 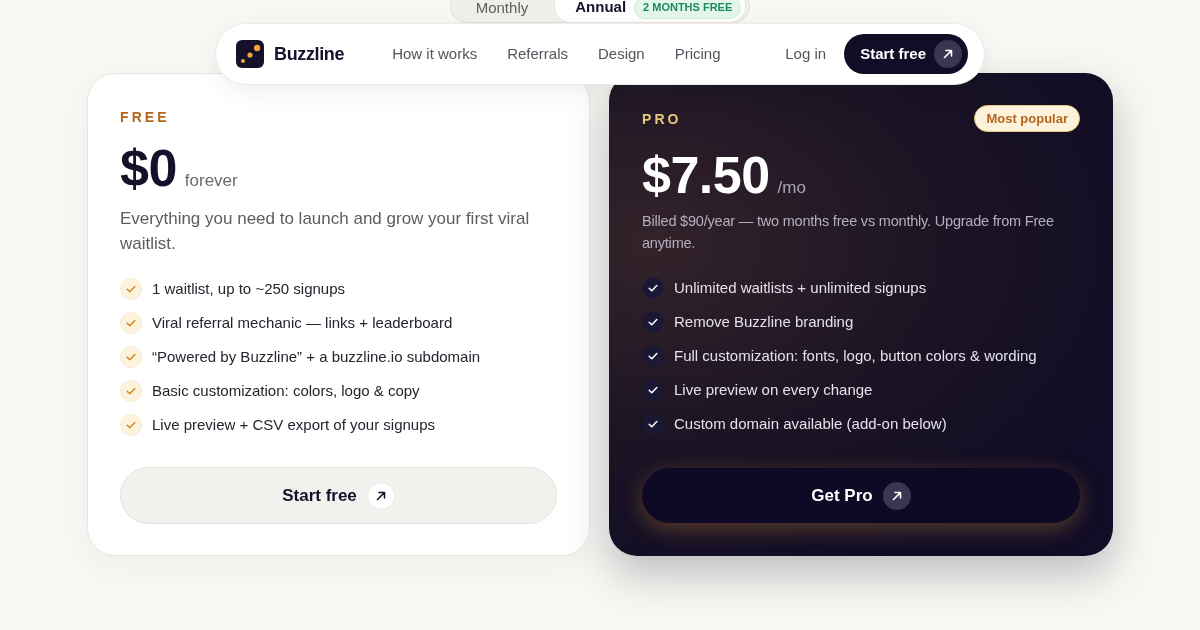 I want to click on login-link: Log in, so click(x=806, y=54).